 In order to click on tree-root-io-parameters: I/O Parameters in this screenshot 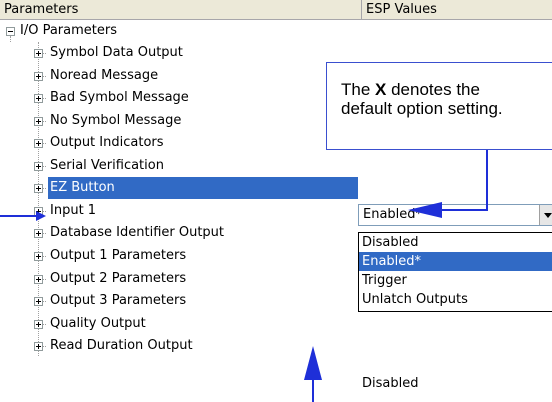, I will do `click(181, 31)`.